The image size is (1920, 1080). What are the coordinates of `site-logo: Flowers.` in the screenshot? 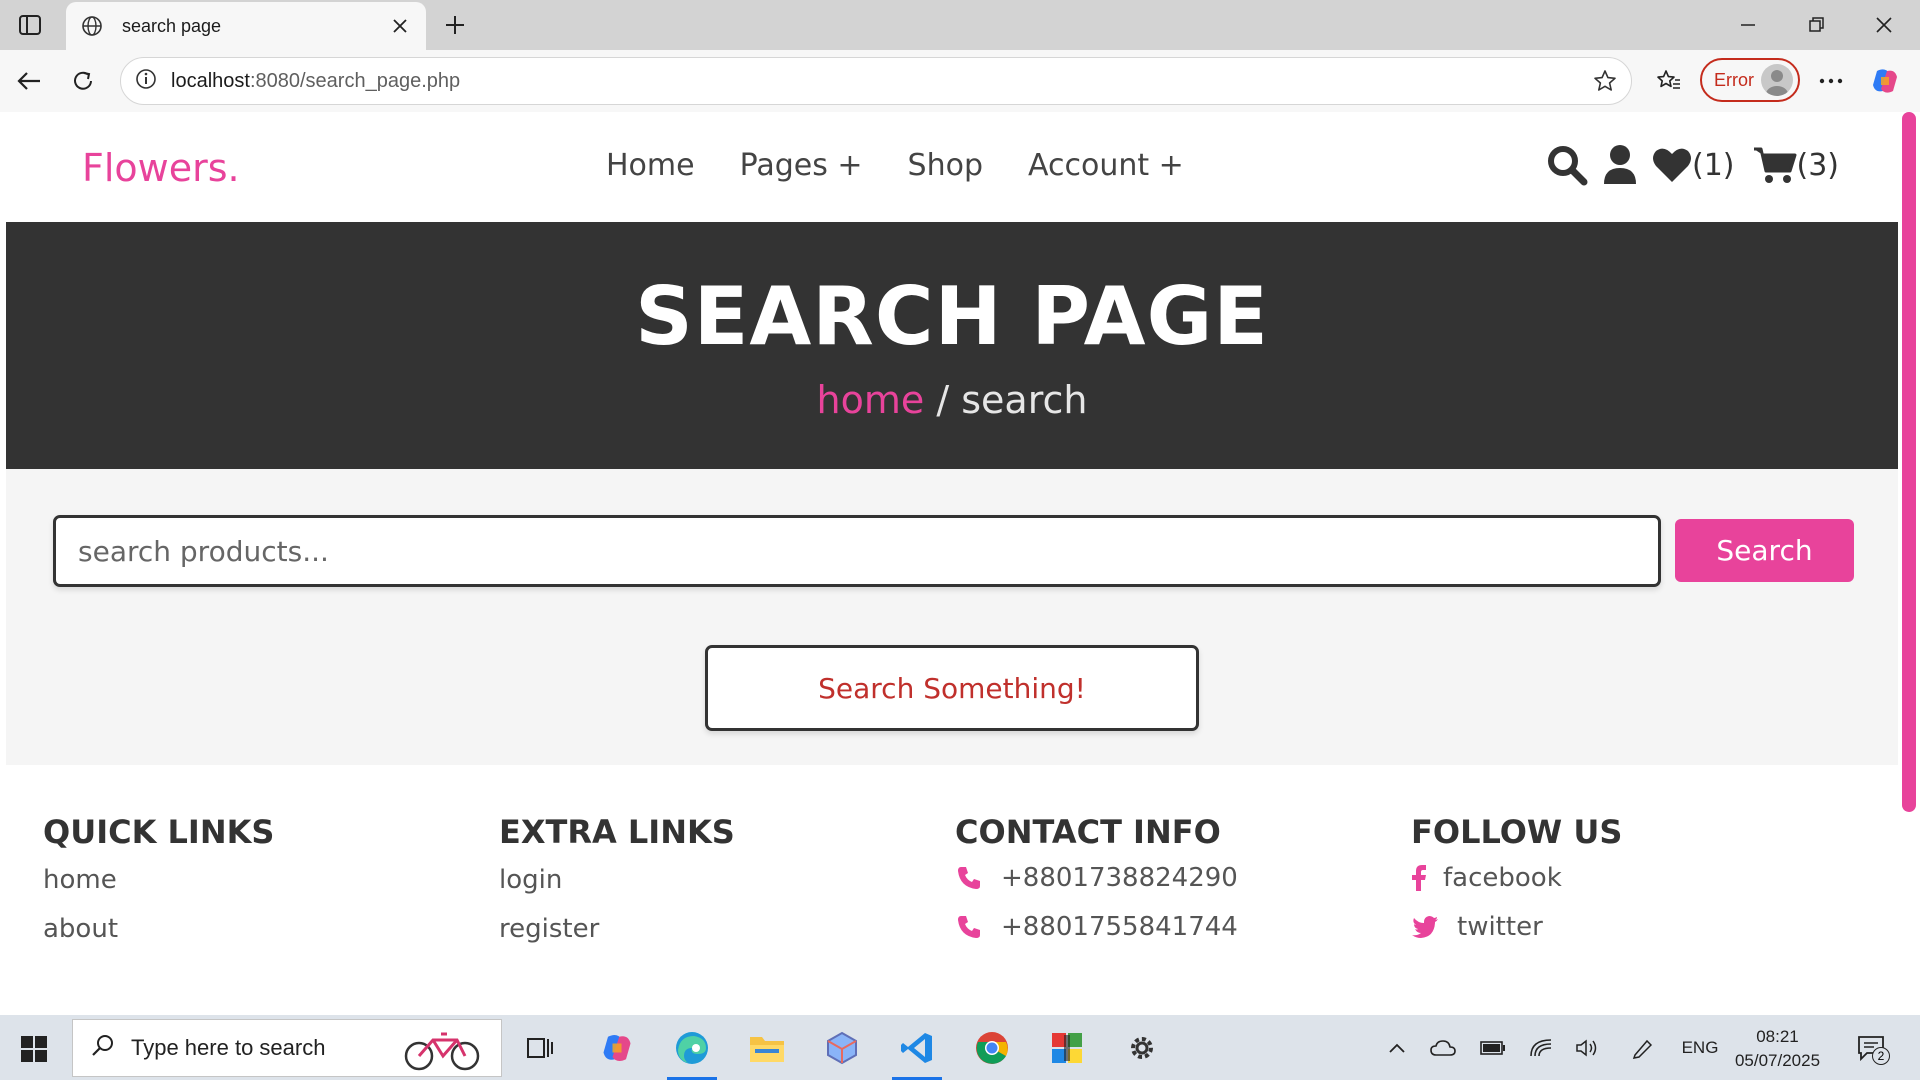 It's located at (161, 168).